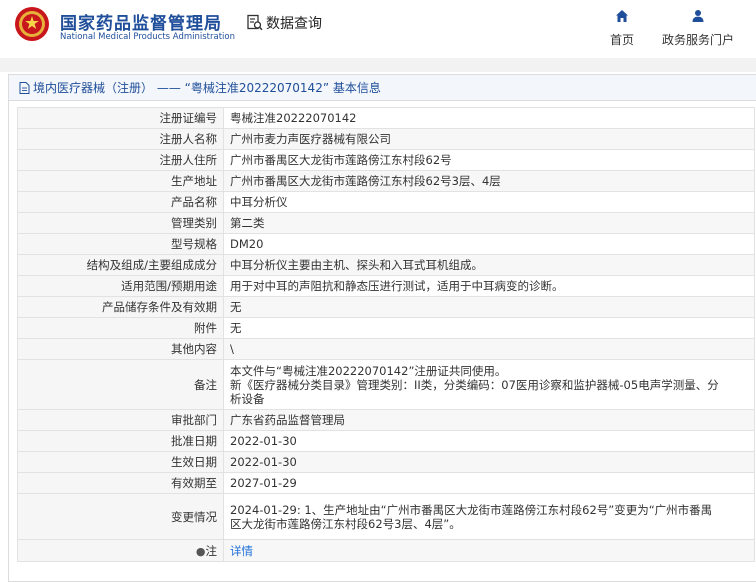 This screenshot has width=756, height=582. I want to click on table-row: 有效期至 2027-01-29, so click(386, 483).